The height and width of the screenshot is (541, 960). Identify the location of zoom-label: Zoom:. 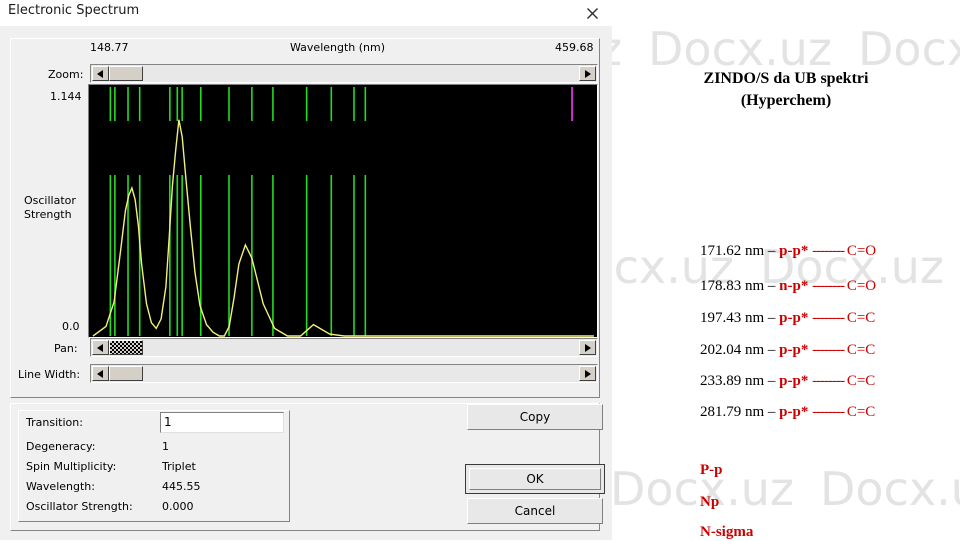
(66, 74).